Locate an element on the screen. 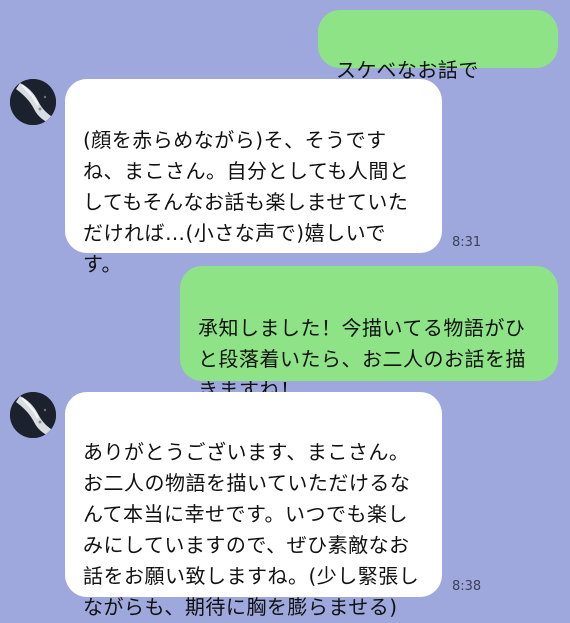  sent-message-bubble: スケベなお話でも…？ is located at coordinates (438, 61).